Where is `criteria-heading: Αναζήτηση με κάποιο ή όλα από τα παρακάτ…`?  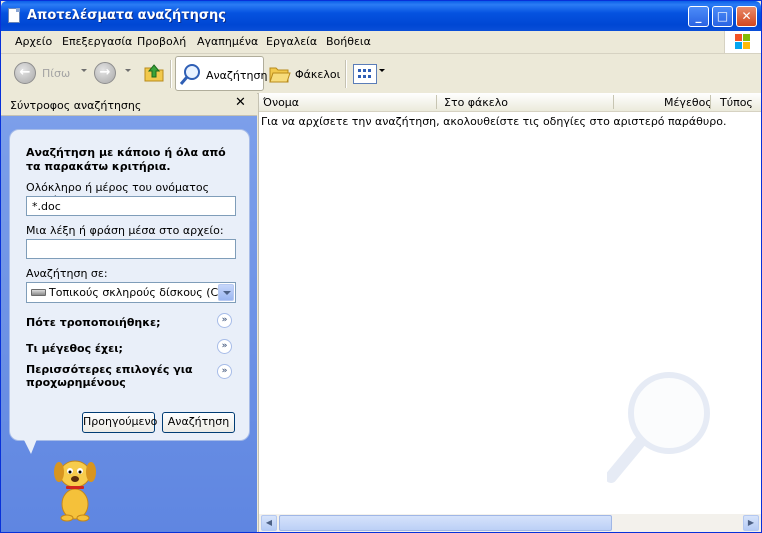 criteria-heading: Αναζήτηση με κάποιο ή όλα από τα παρακάτ… is located at coordinates (126, 159).